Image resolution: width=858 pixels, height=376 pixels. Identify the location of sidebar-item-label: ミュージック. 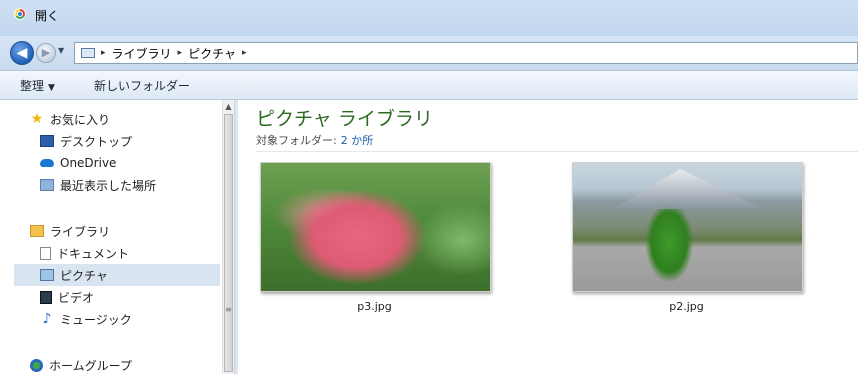
(96, 319).